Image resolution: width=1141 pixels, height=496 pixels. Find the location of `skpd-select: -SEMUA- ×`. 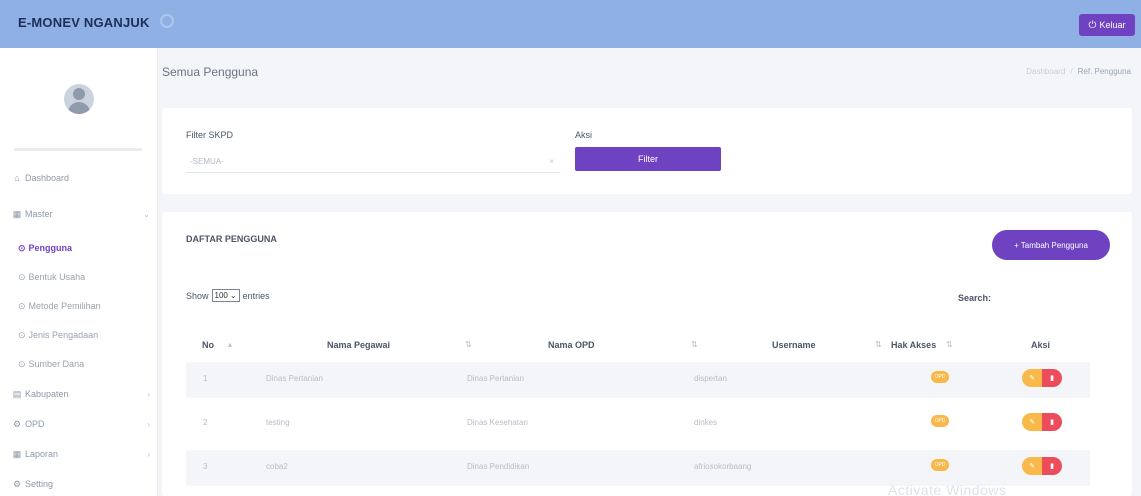

skpd-select: -SEMUA- × is located at coordinates (373, 162).